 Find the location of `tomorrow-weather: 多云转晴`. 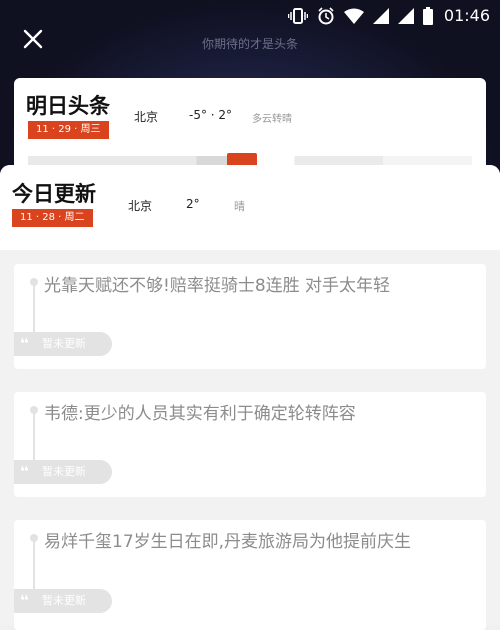

tomorrow-weather: 多云转晴 is located at coordinates (272, 119).